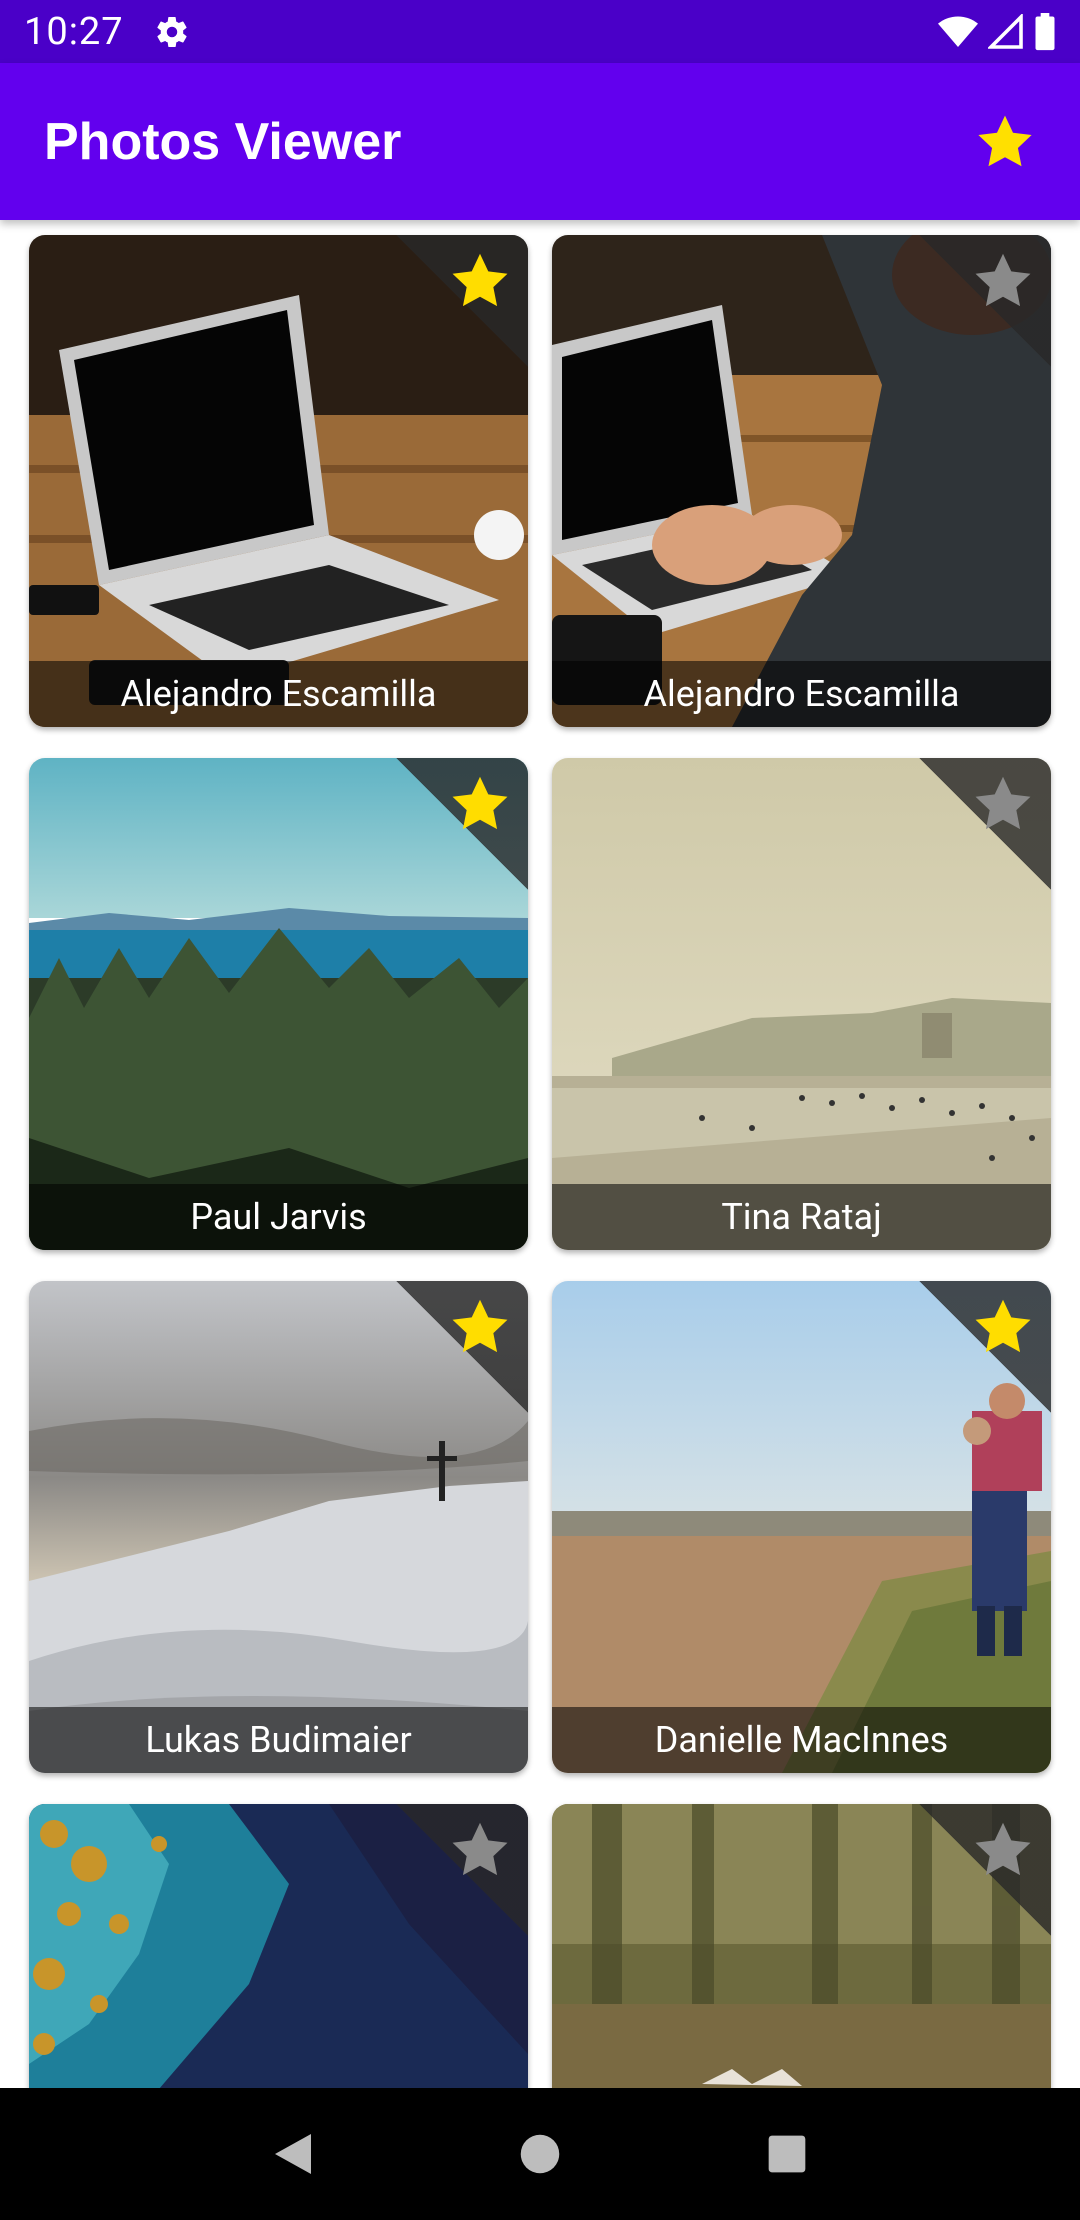 The width and height of the screenshot is (1080, 2220). I want to click on photo-card: Lukas Budimaier, so click(278, 1527).